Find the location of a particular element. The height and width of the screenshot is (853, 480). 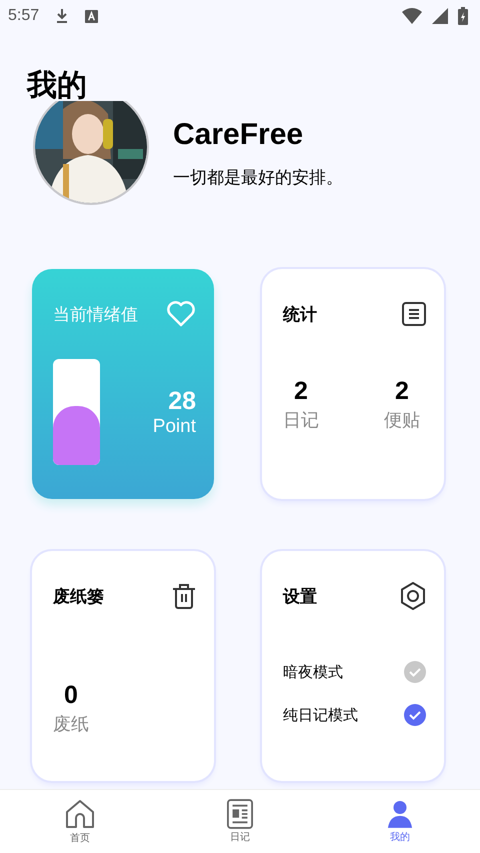

status-time: 5:57 is located at coordinates (24, 16).